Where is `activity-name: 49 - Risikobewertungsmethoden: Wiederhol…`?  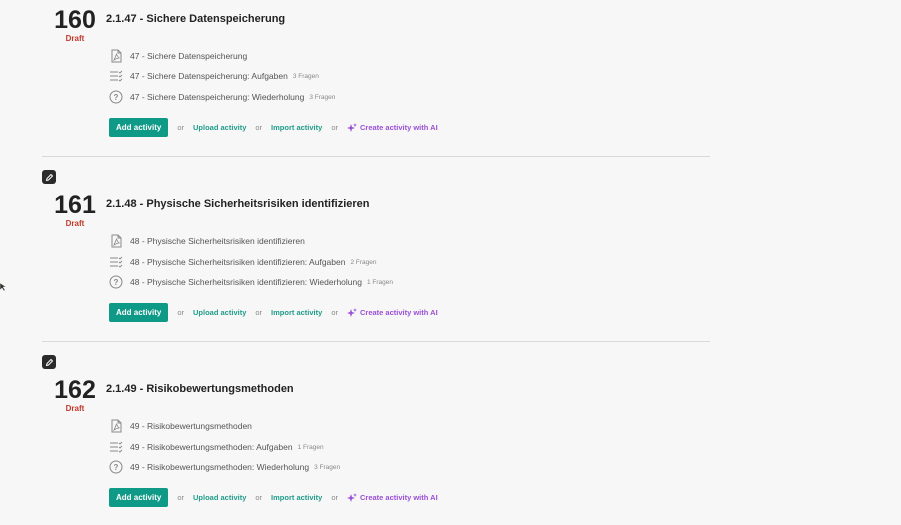 activity-name: 49 - Risikobewertungsmethoden: Wiederhol… is located at coordinates (220, 467).